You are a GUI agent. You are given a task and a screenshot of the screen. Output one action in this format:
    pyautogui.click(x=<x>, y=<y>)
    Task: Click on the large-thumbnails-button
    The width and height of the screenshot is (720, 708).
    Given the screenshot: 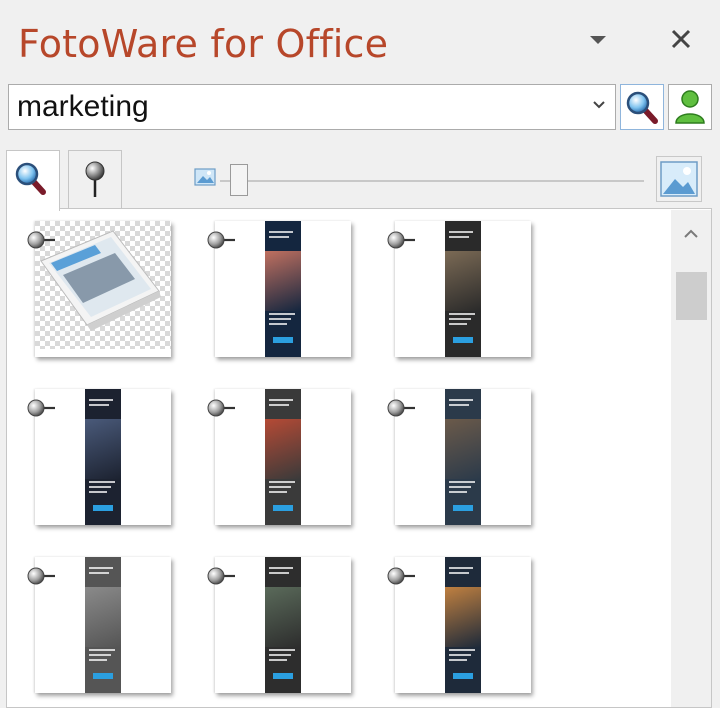 What is the action you would take?
    pyautogui.click(x=679, y=179)
    